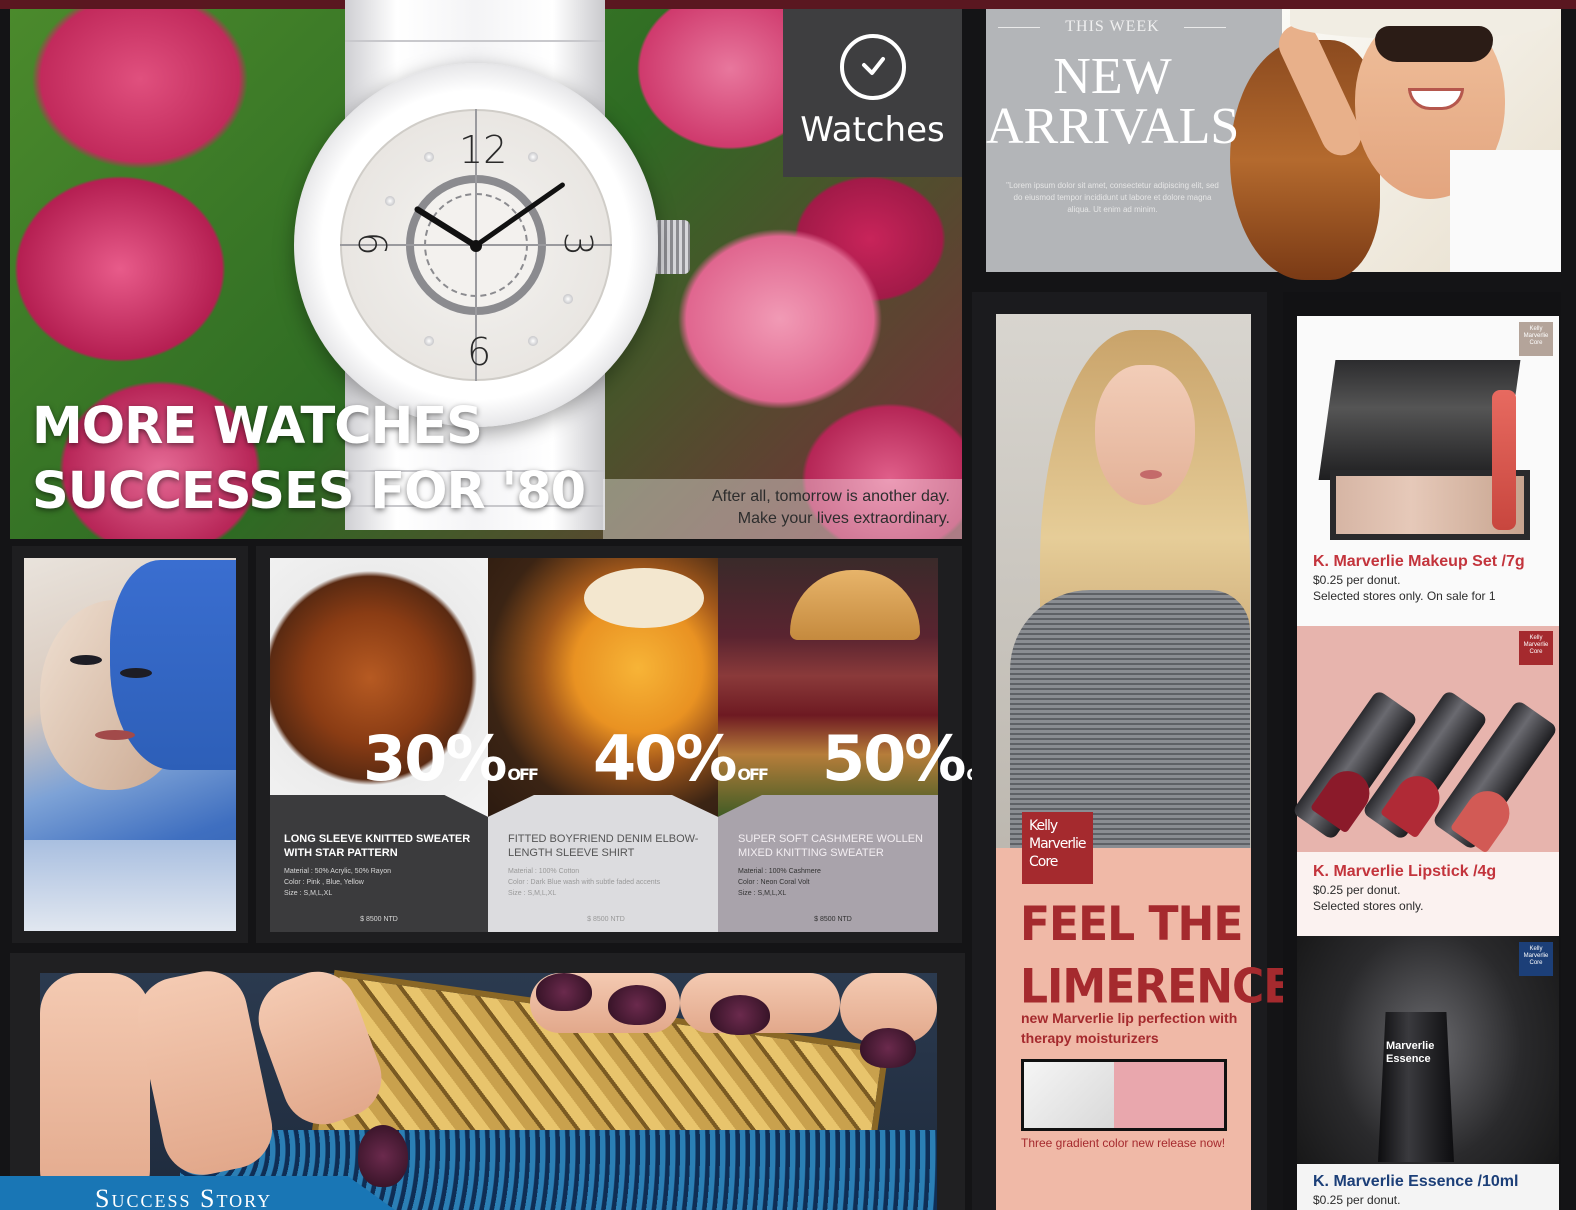  What do you see at coordinates (1156, 955) in the screenshot?
I see `feel-headline: FEEL THE LIMERENCE` at bounding box center [1156, 955].